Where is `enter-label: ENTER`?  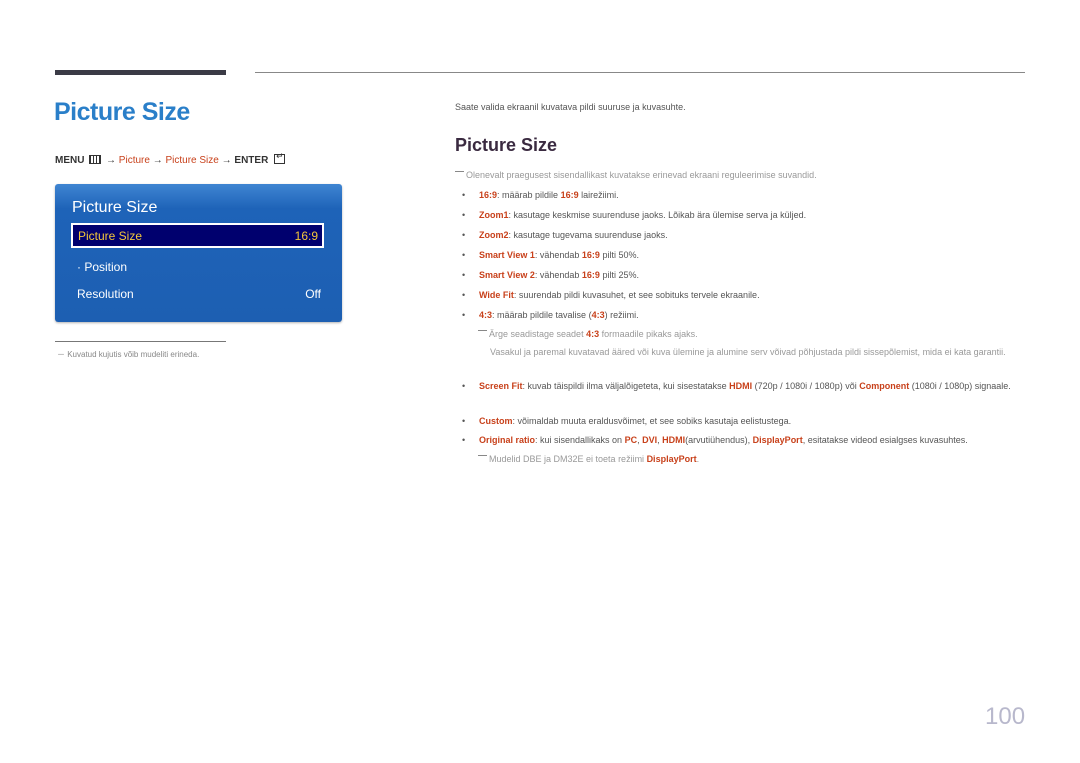 enter-label: ENTER is located at coordinates (251, 160).